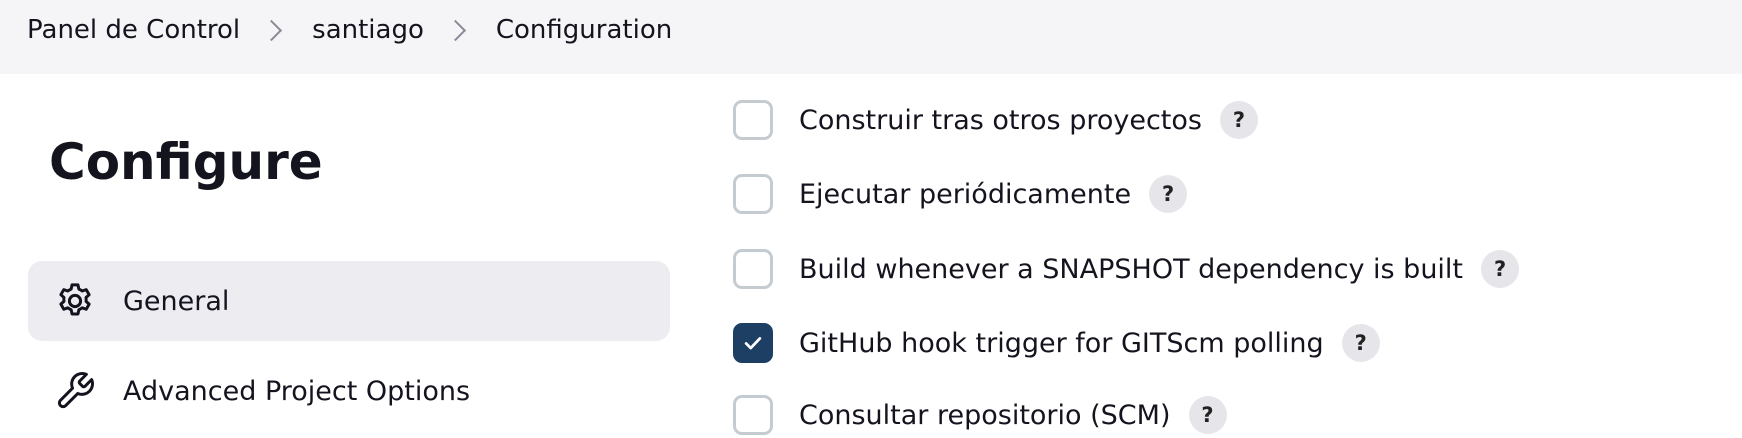  I want to click on wrench-icon, so click(75, 390).